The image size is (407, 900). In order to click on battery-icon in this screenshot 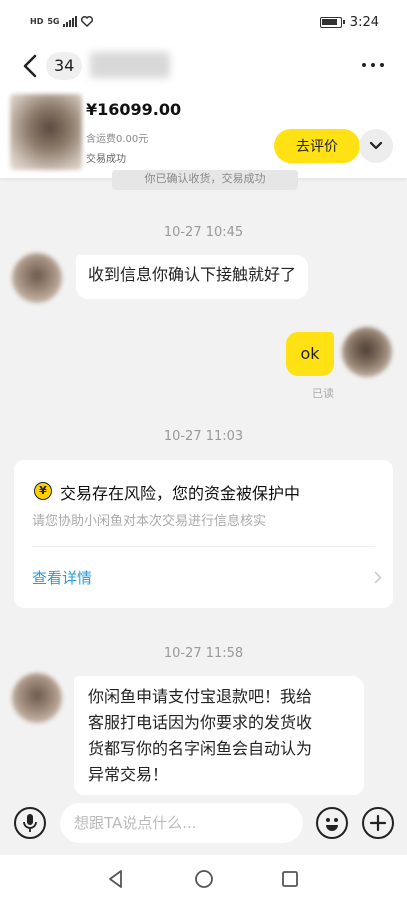, I will do `click(332, 22)`.